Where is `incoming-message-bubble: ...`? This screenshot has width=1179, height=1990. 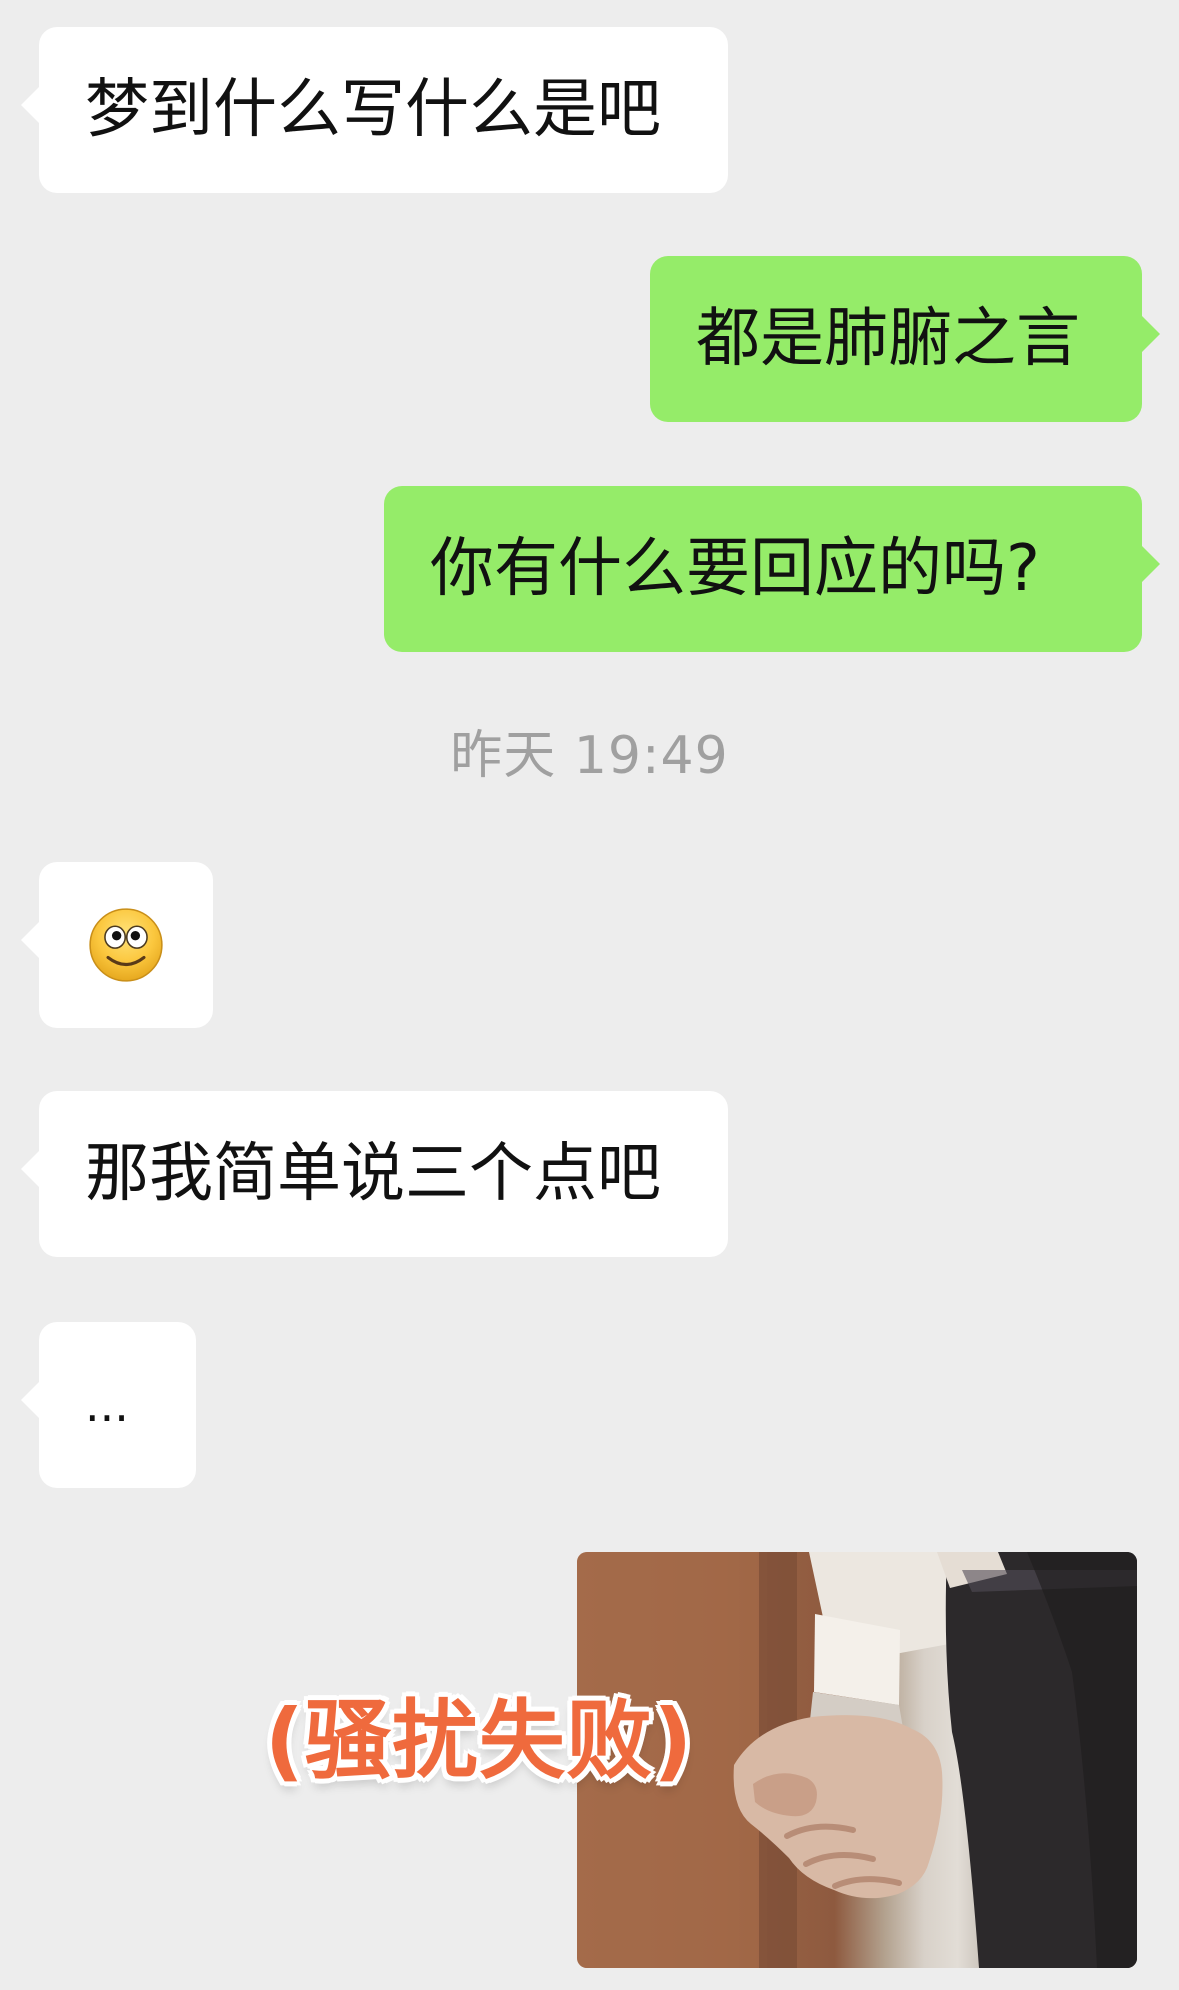 incoming-message-bubble: ... is located at coordinates (108, 1405).